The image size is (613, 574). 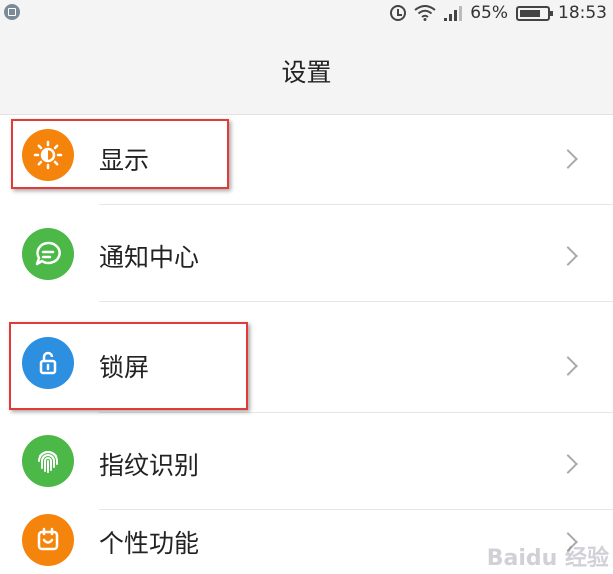 What do you see at coordinates (128, 366) in the screenshot?
I see `highlight-box-lock-screen` at bounding box center [128, 366].